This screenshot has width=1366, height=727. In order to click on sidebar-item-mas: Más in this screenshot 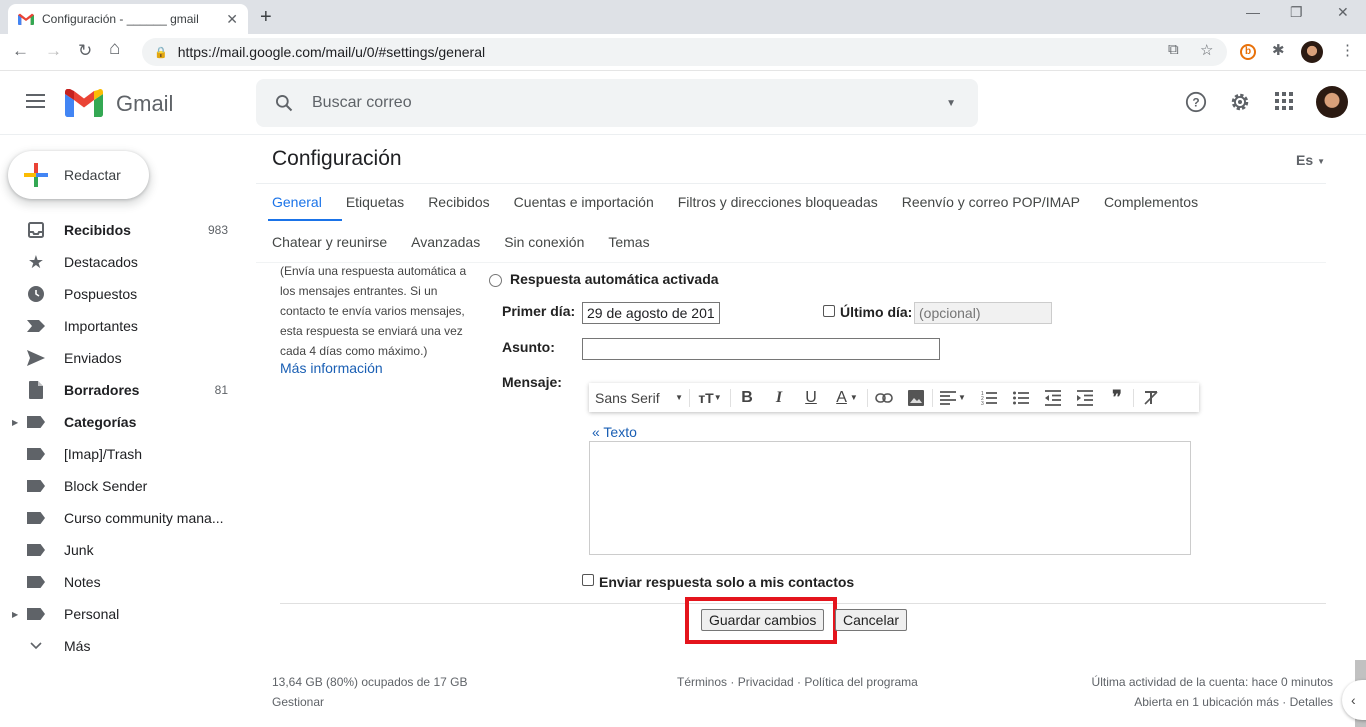, I will do `click(128, 646)`.